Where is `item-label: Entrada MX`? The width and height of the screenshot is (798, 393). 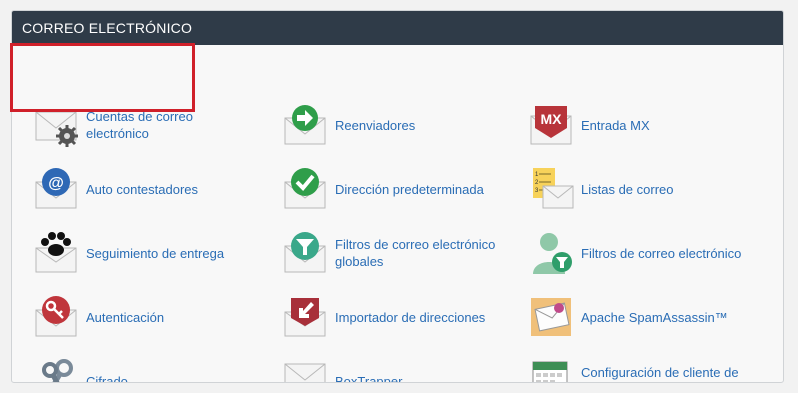
item-label: Entrada MX is located at coordinates (615, 125).